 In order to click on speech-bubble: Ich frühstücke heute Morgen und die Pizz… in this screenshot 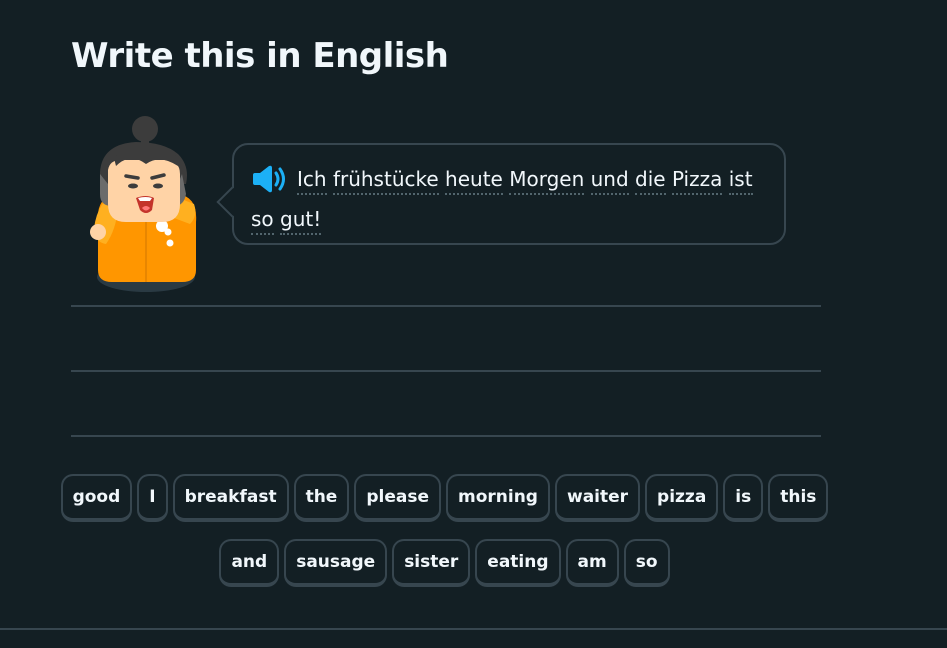, I will do `click(501, 194)`.